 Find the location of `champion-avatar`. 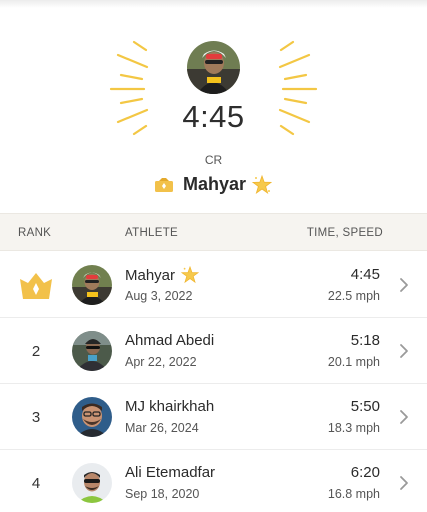

champion-avatar is located at coordinates (213, 67).